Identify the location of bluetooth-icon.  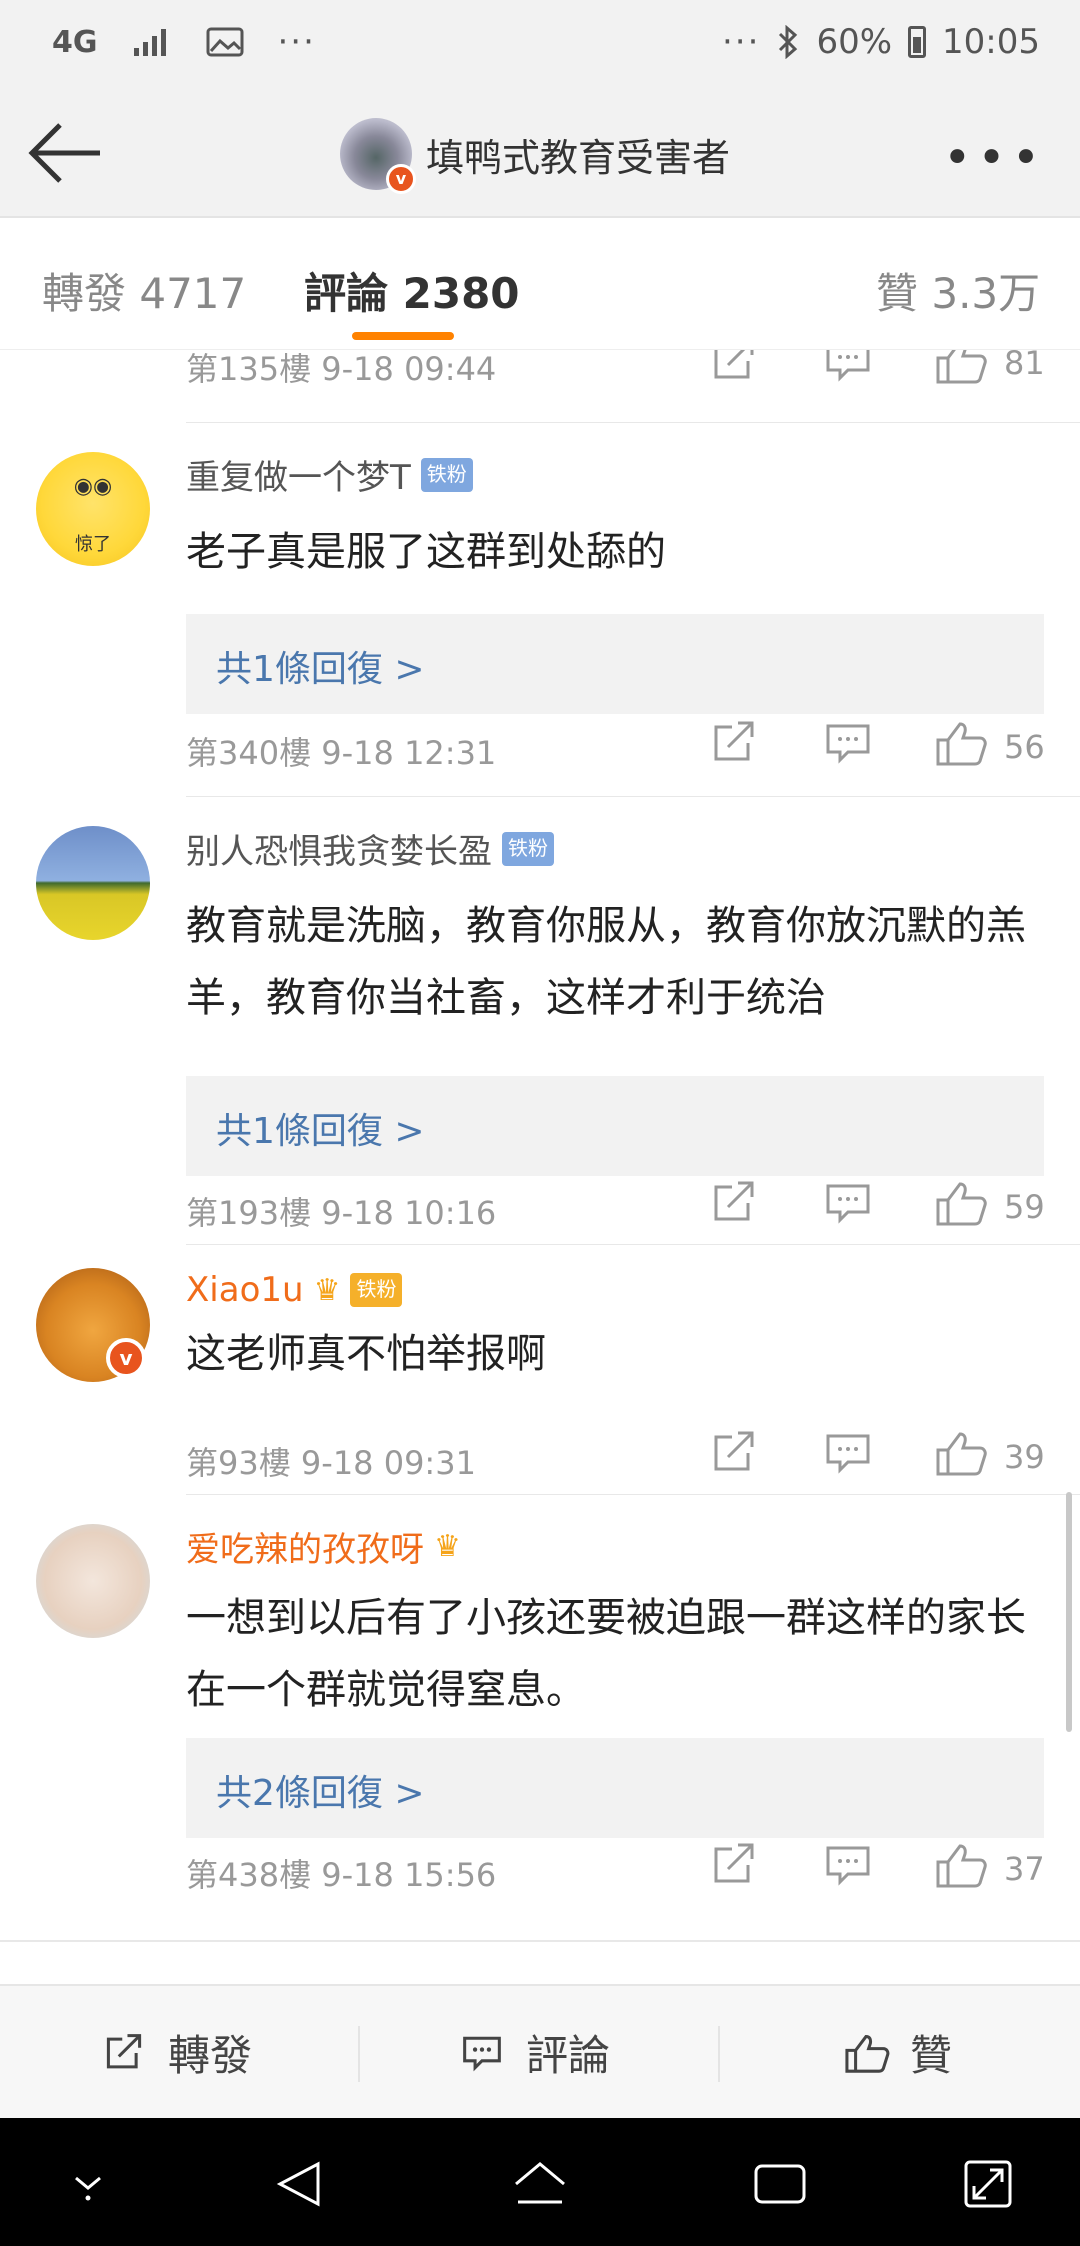
(788, 42).